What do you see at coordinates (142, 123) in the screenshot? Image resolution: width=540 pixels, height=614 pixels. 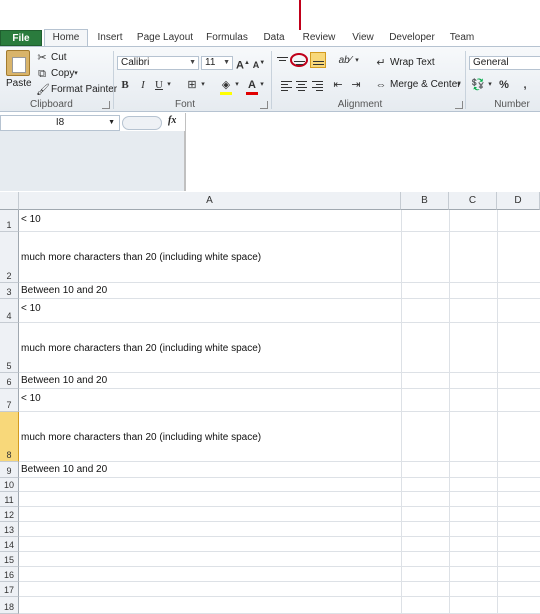 I see `formula-bar-resize-handle` at bounding box center [142, 123].